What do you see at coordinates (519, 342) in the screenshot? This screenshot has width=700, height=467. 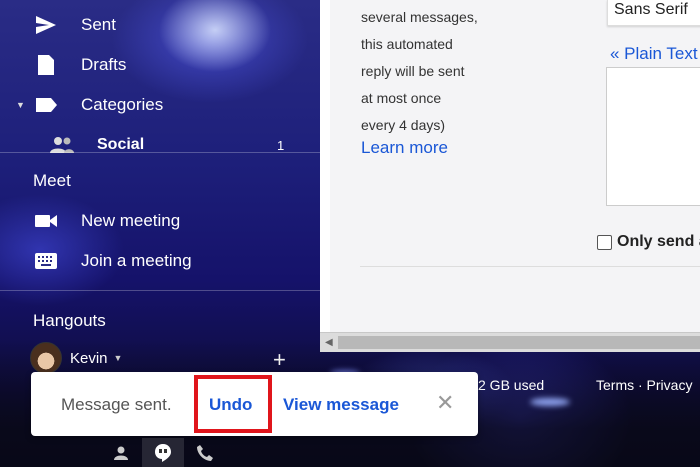 I see `scrollbar-thumb` at bounding box center [519, 342].